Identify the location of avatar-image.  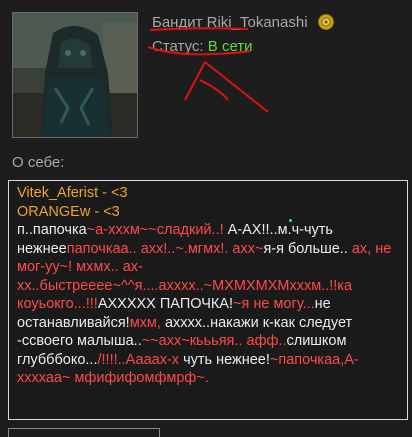
(75, 75).